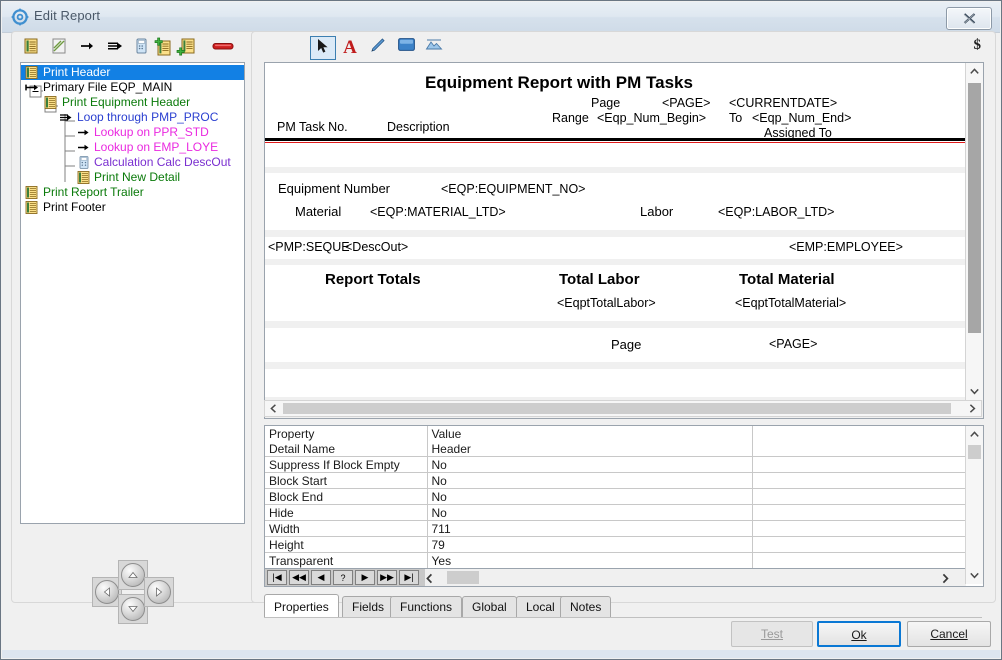 The image size is (1002, 660). Describe the element at coordinates (346, 480) in the screenshot. I see `cell-property: Block Start` at that location.